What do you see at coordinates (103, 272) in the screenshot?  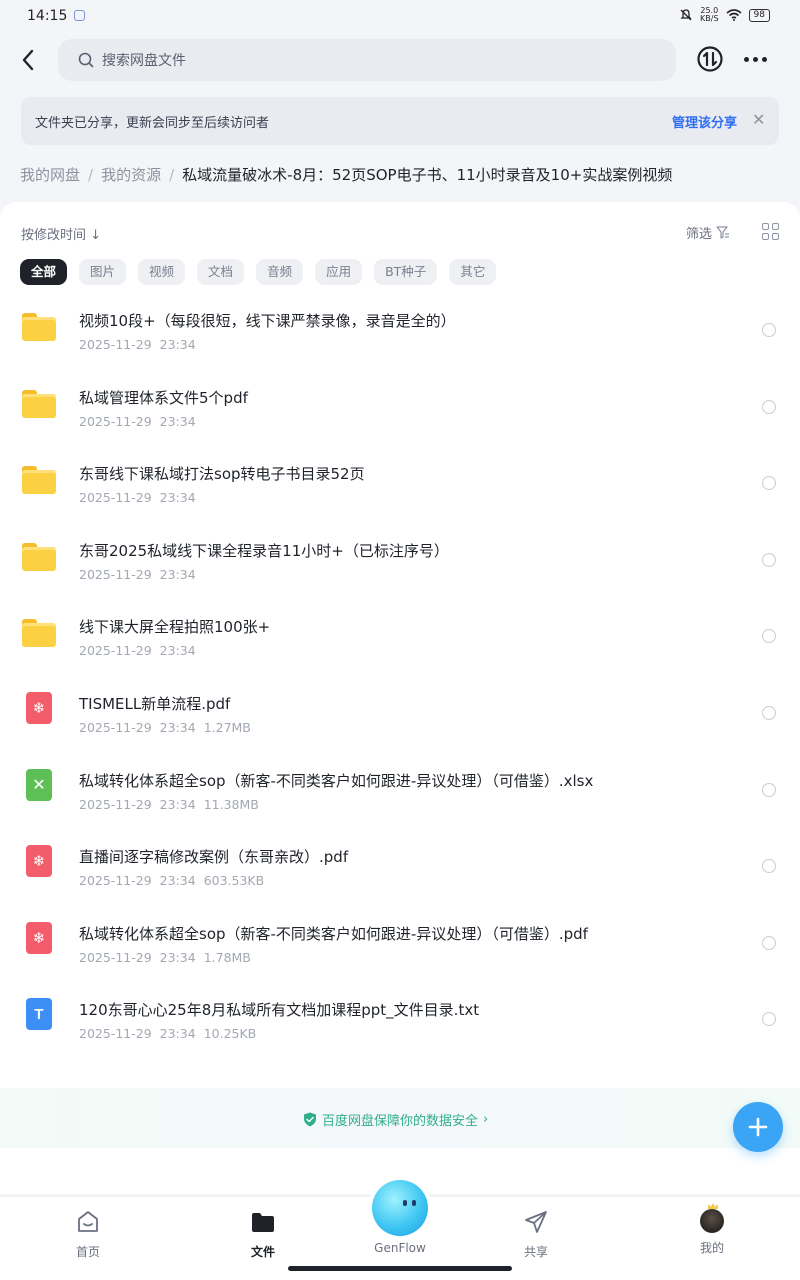 I see `chip-images: 图片` at bounding box center [103, 272].